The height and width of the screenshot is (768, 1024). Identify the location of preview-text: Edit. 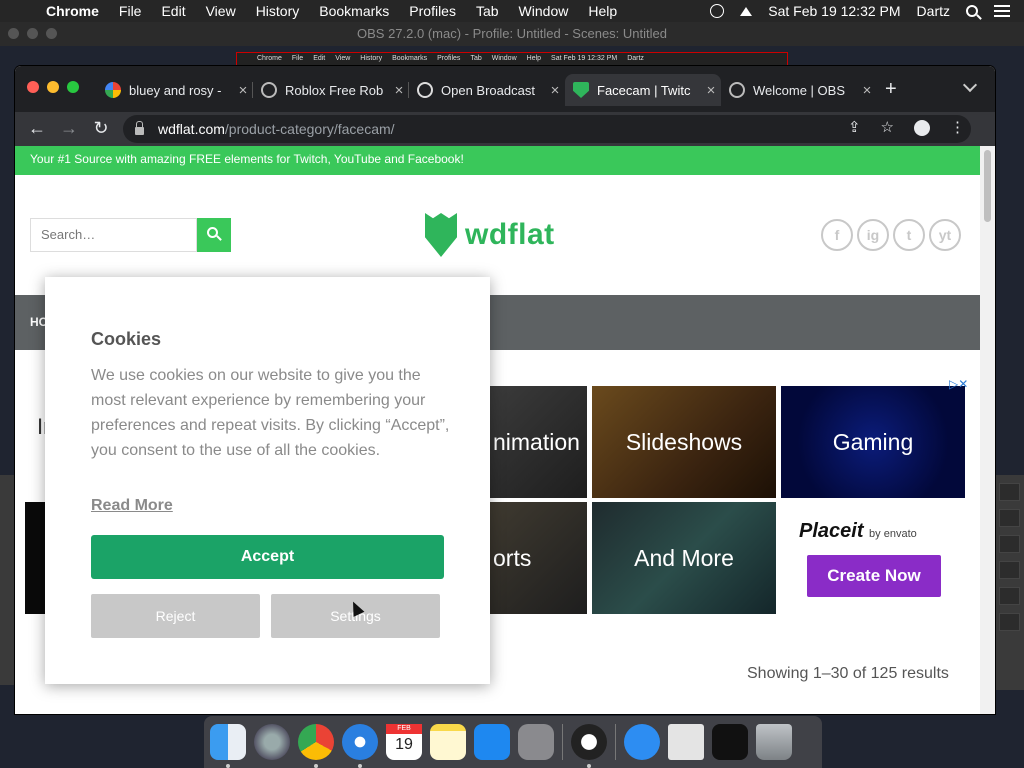
(319, 58).